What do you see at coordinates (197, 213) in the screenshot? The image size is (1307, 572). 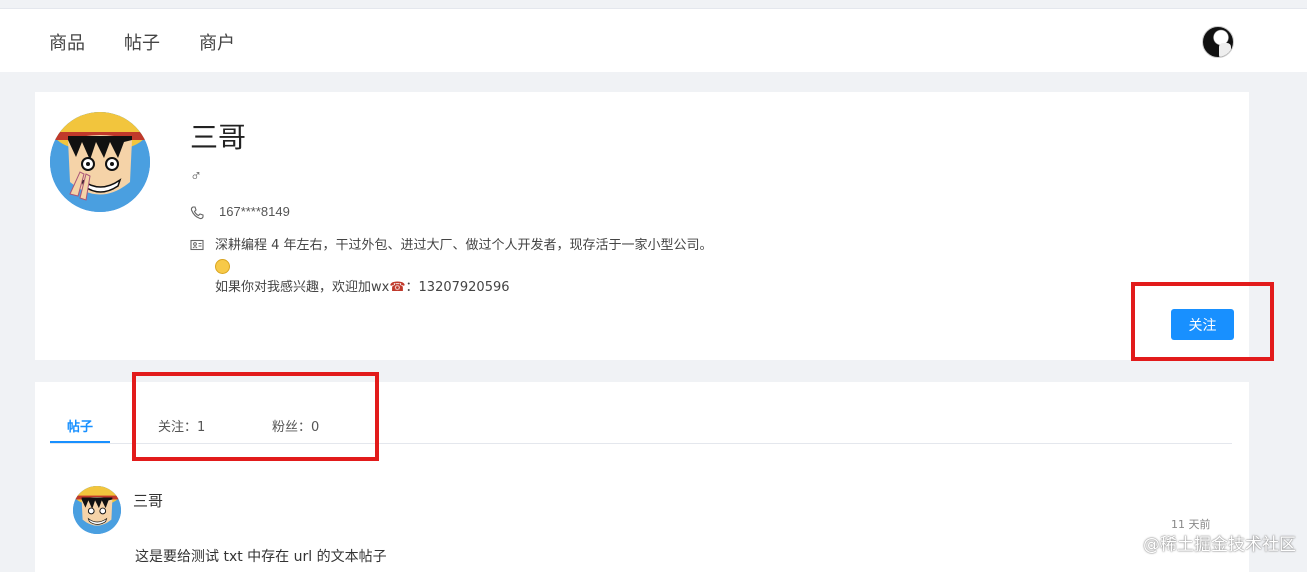 I see `phone-icon` at bounding box center [197, 213].